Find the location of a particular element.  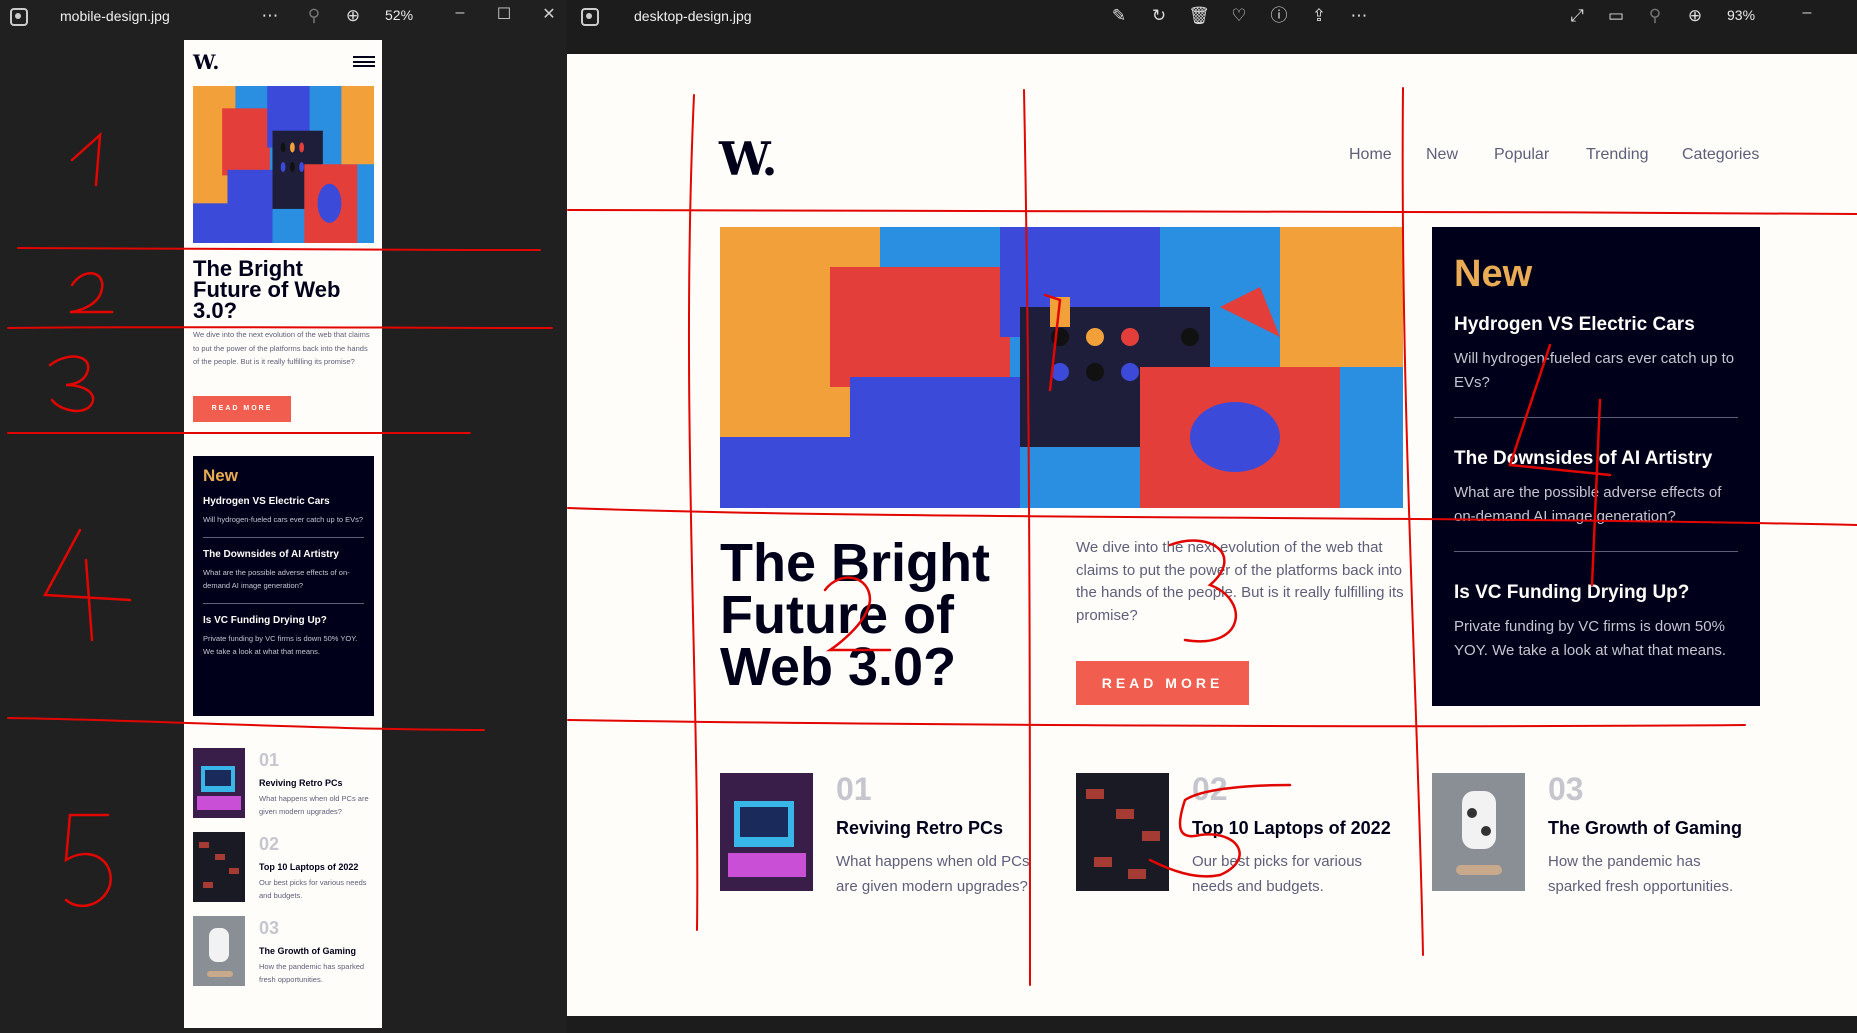

delete-icon: 🗑 is located at coordinates (1199, 16).